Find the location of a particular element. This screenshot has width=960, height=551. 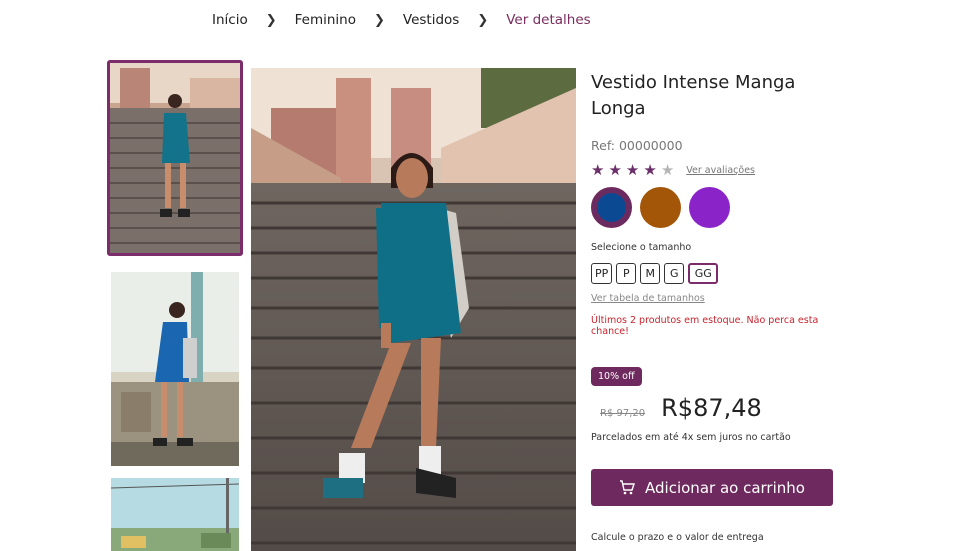

product-title: Vestido Intense Manga Longa is located at coordinates (693, 95).